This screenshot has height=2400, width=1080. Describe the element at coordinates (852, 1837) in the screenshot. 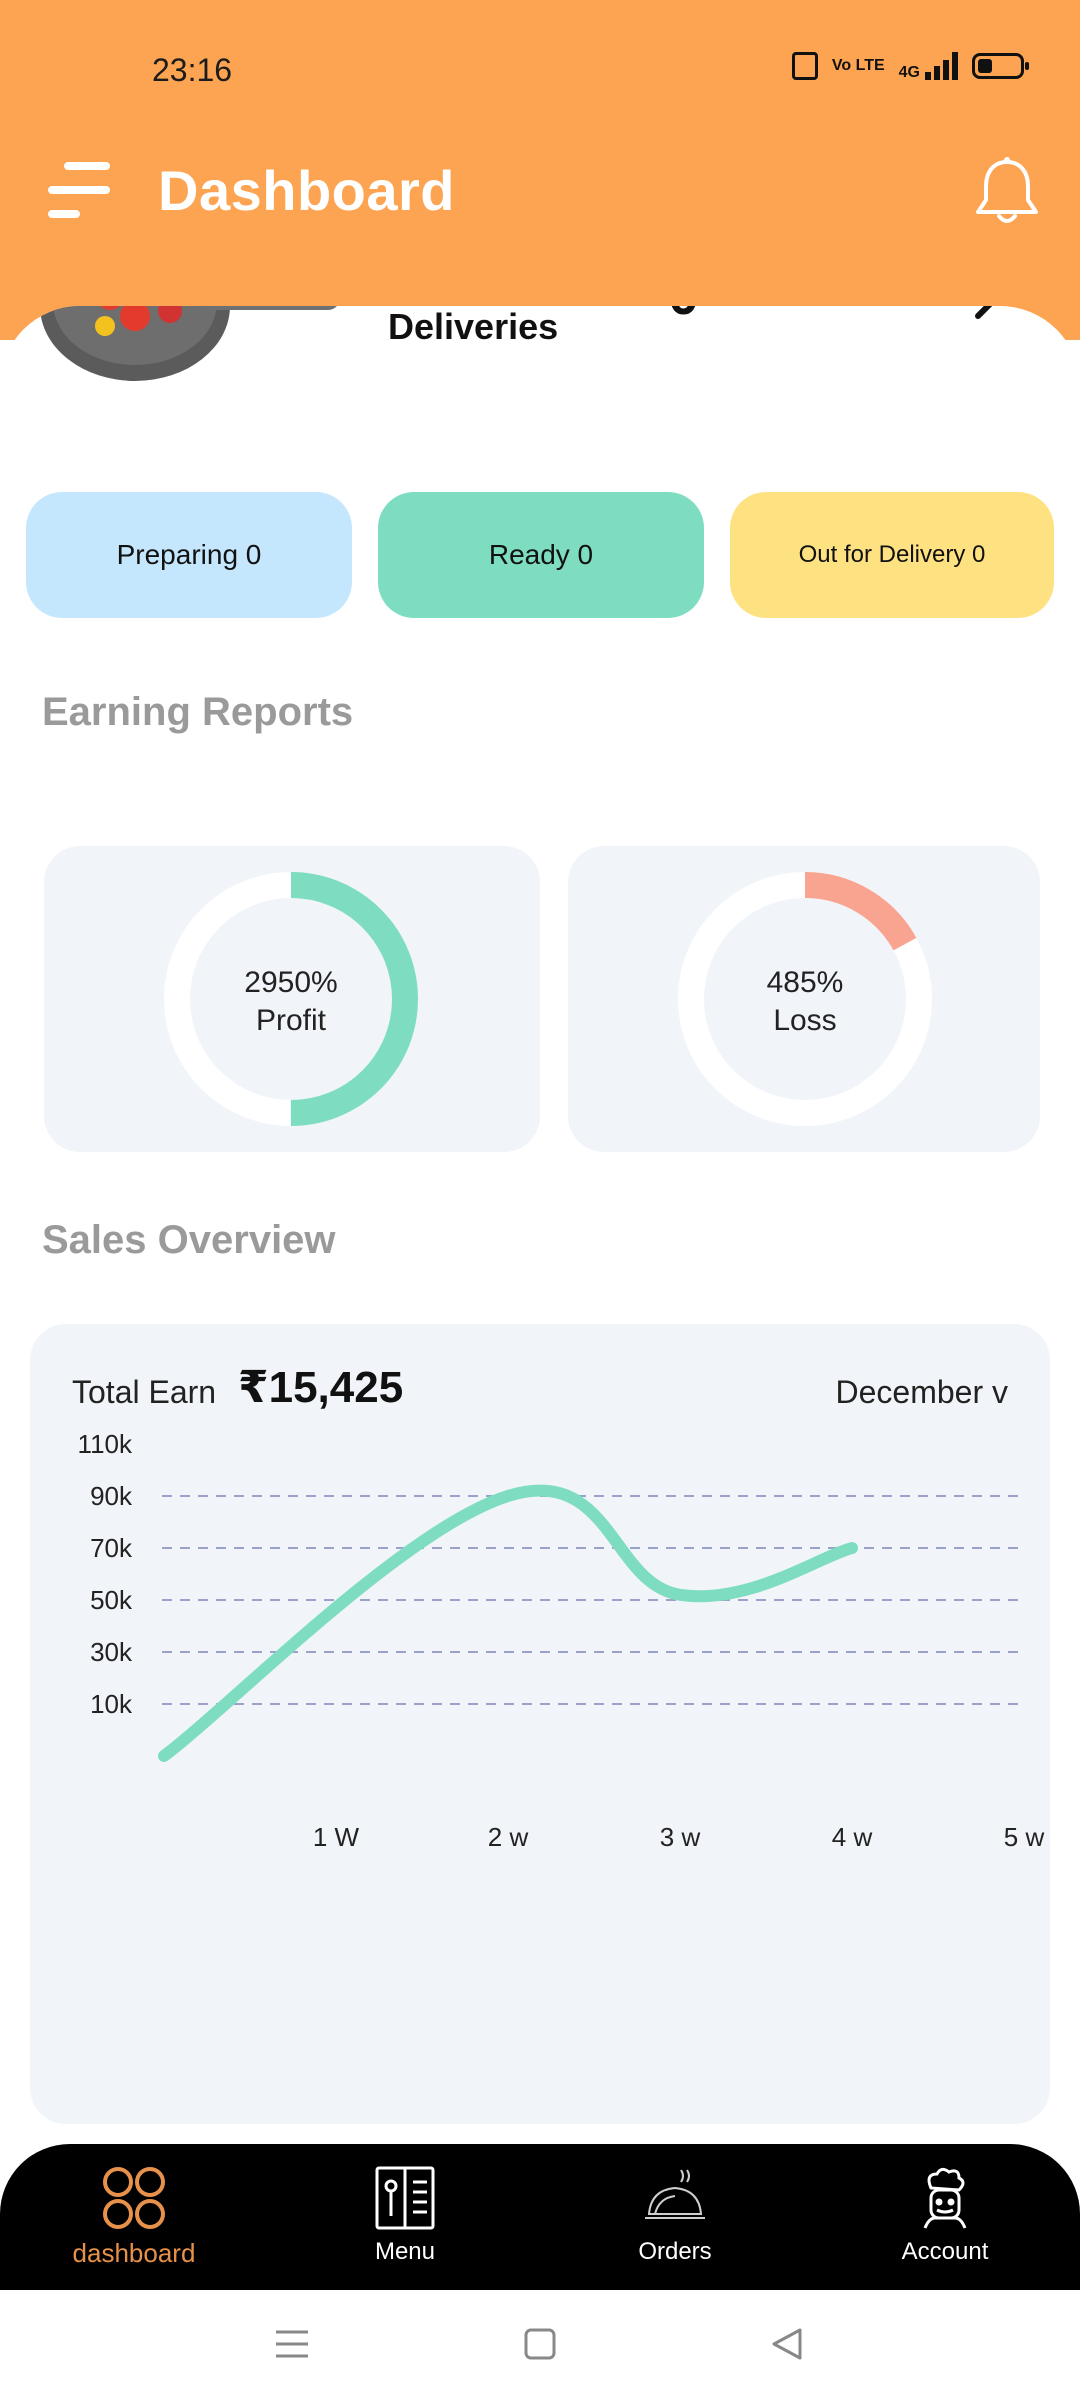

I see `x-tick-label: 4 w` at that location.